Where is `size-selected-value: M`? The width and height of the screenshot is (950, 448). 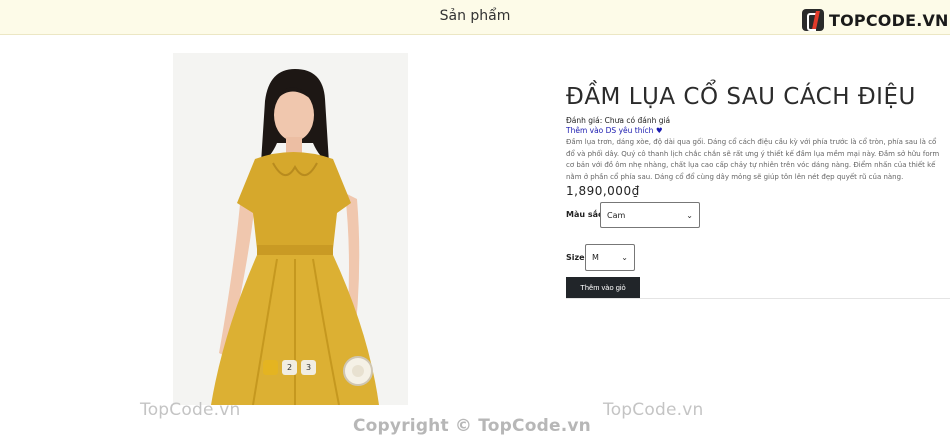
size-selected-value: M is located at coordinates (595, 257).